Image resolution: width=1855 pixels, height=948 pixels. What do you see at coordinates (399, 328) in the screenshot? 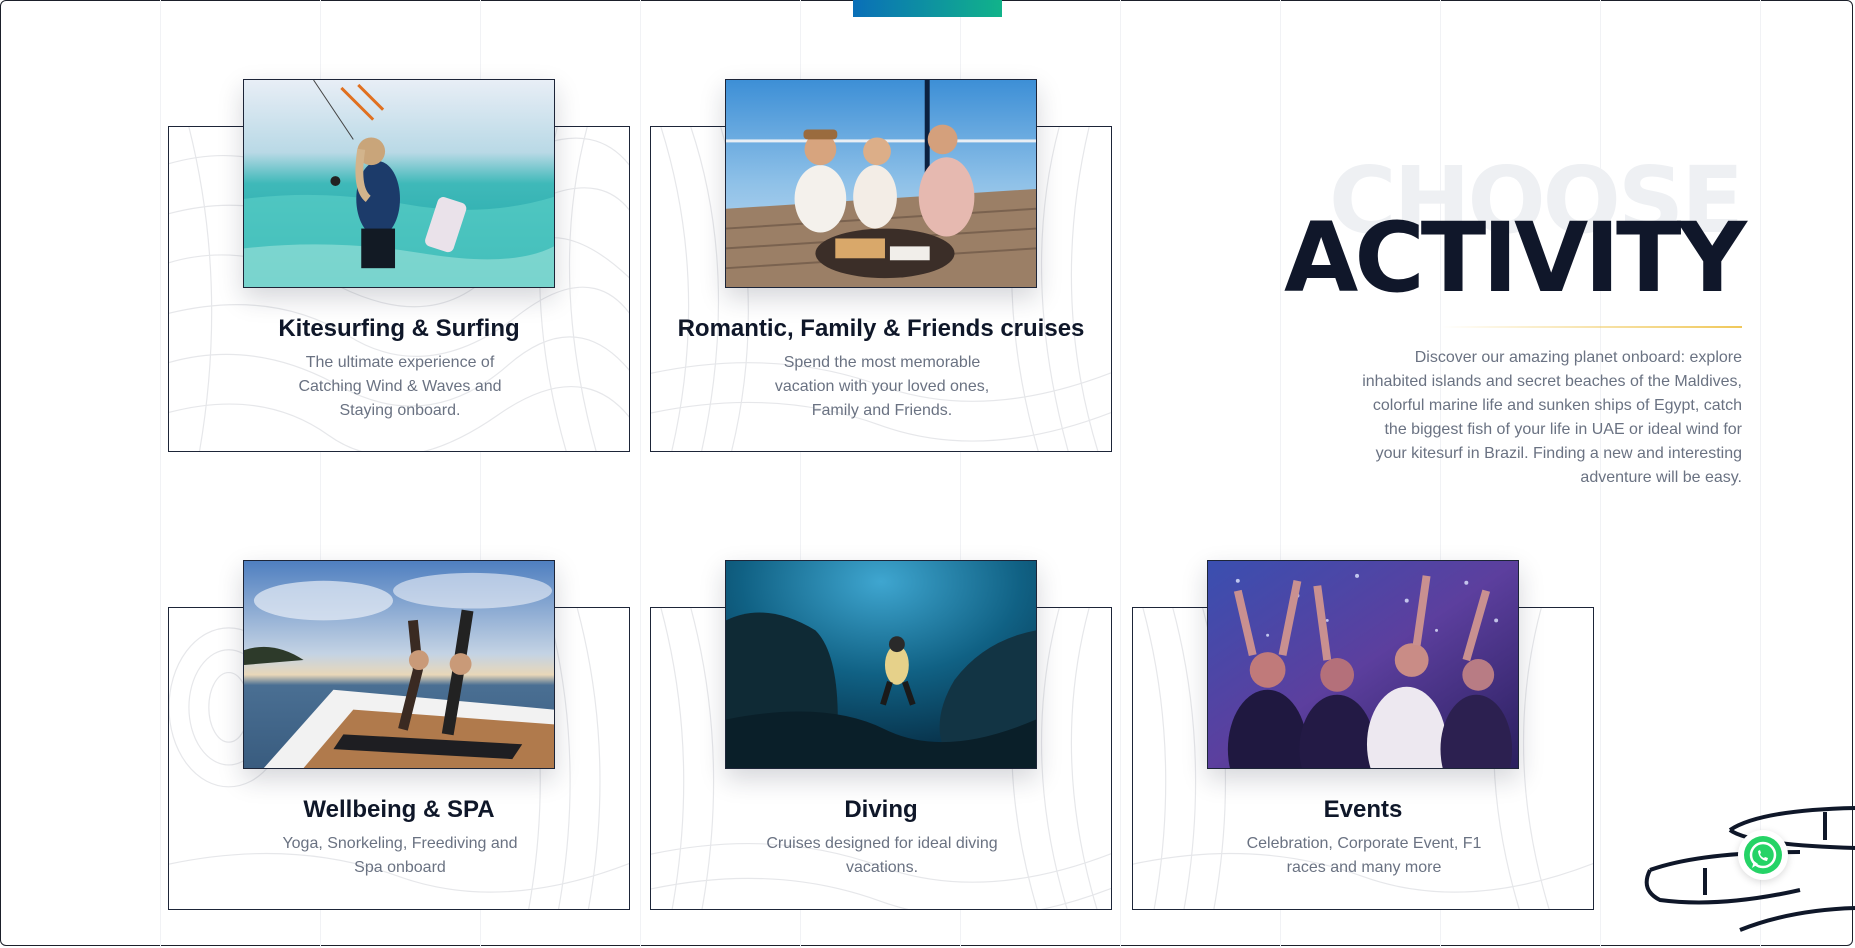
I see `card-title: Kitesurfing & Surfing` at bounding box center [399, 328].